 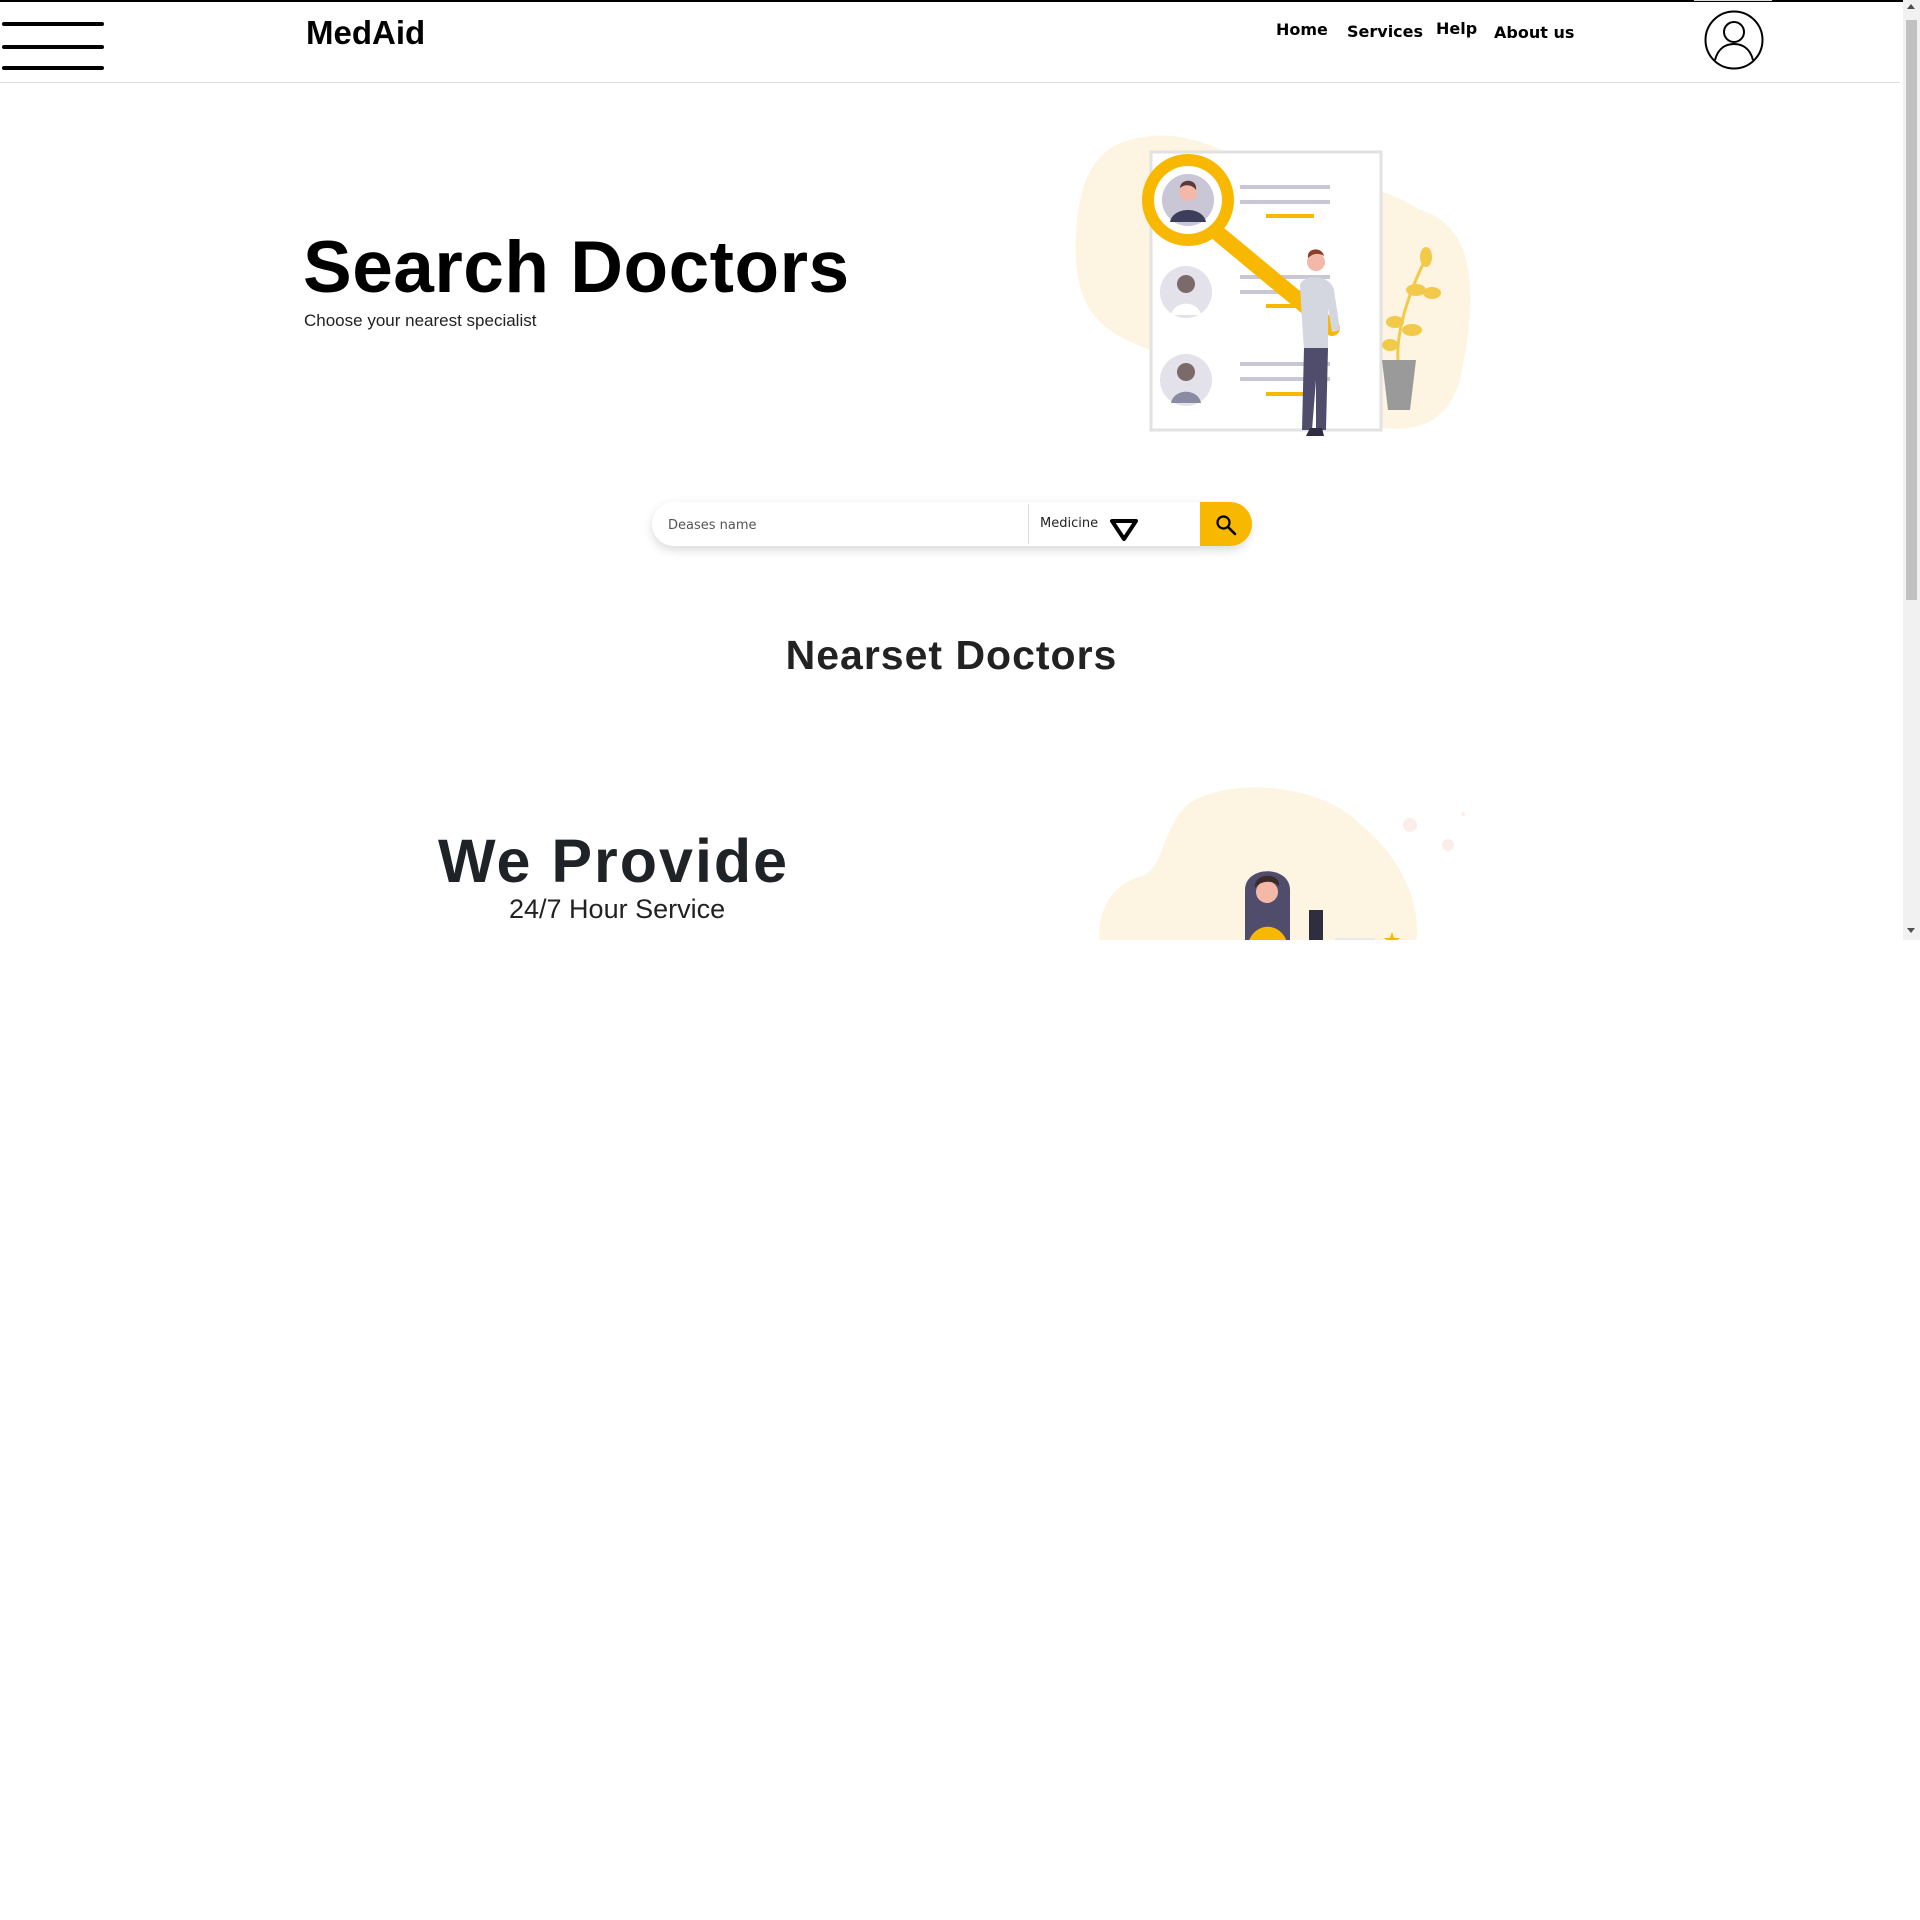 What do you see at coordinates (54, 46) in the screenshot?
I see `hamburger-menu-icon` at bounding box center [54, 46].